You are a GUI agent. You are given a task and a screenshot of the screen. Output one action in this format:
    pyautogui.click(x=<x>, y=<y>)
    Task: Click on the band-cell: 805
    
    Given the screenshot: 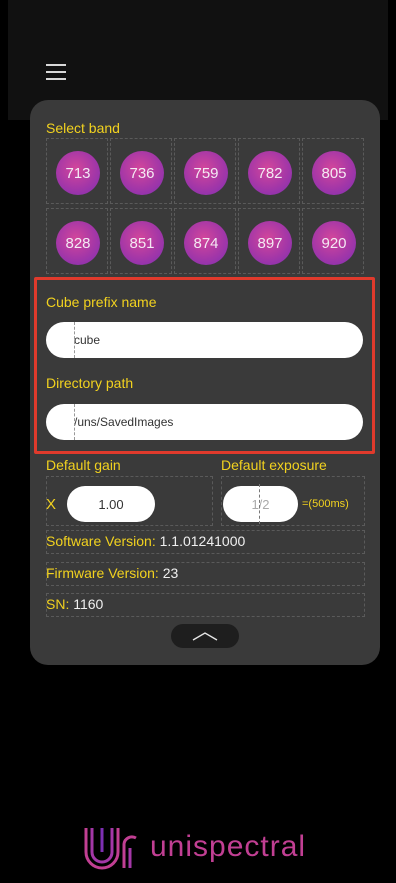 What is the action you would take?
    pyautogui.click(x=333, y=171)
    